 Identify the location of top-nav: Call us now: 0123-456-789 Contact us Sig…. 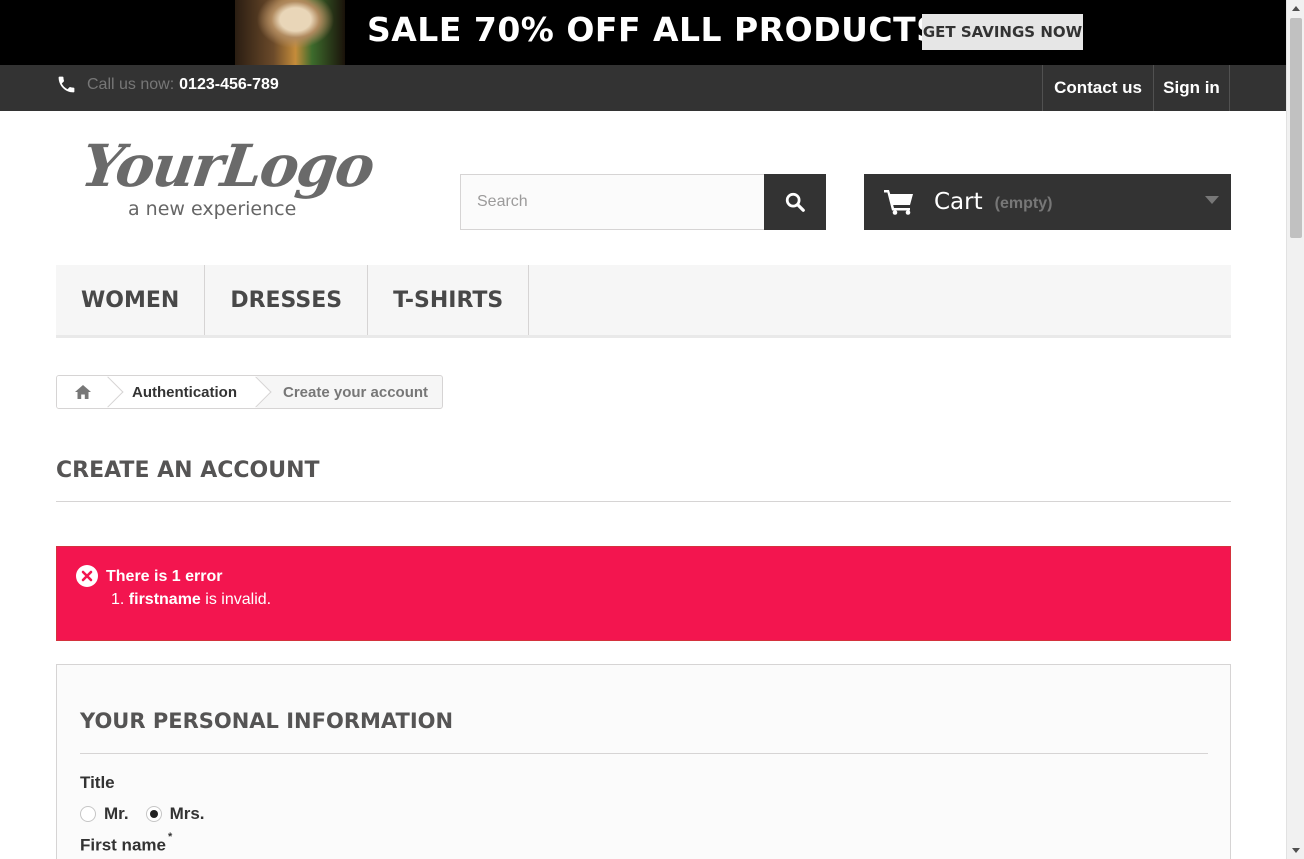
(643, 88).